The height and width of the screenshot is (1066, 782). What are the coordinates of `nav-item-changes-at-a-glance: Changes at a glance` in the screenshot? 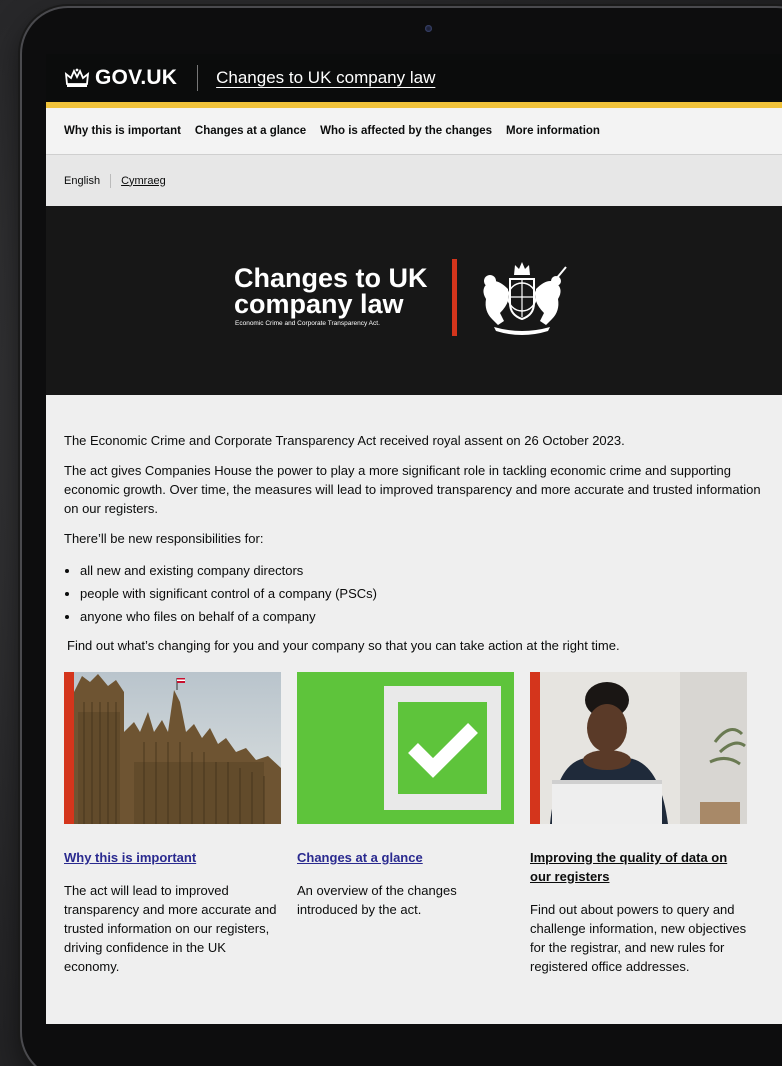 It's located at (250, 131).